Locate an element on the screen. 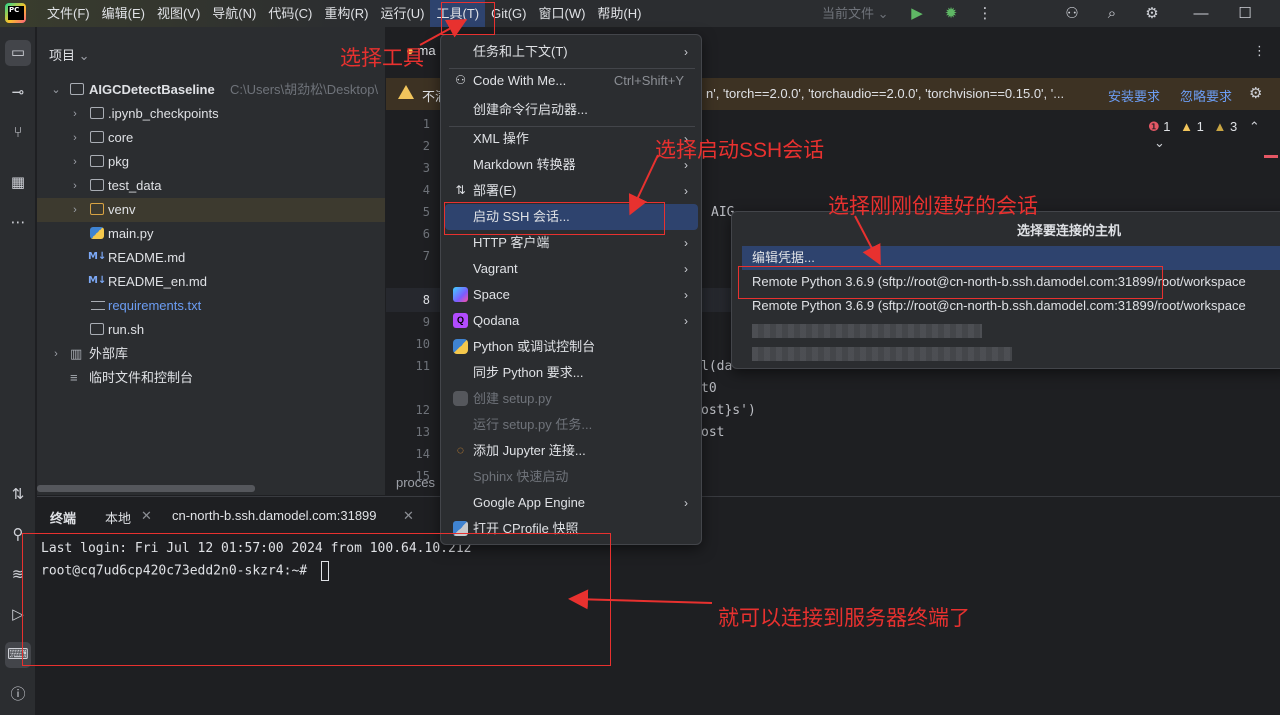  tree-item: › venv is located at coordinates (211, 210).